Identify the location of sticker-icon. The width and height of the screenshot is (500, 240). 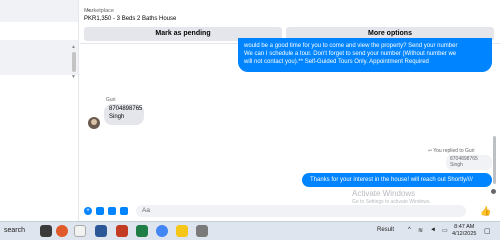
(112, 211).